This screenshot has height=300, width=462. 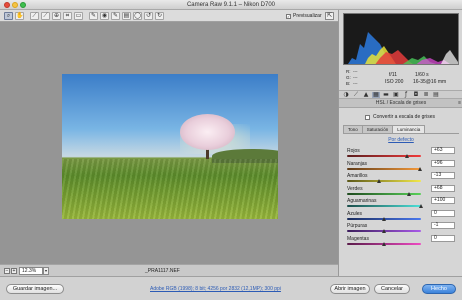 I want to click on slider-label: Naranjas, so click(x=357, y=163).